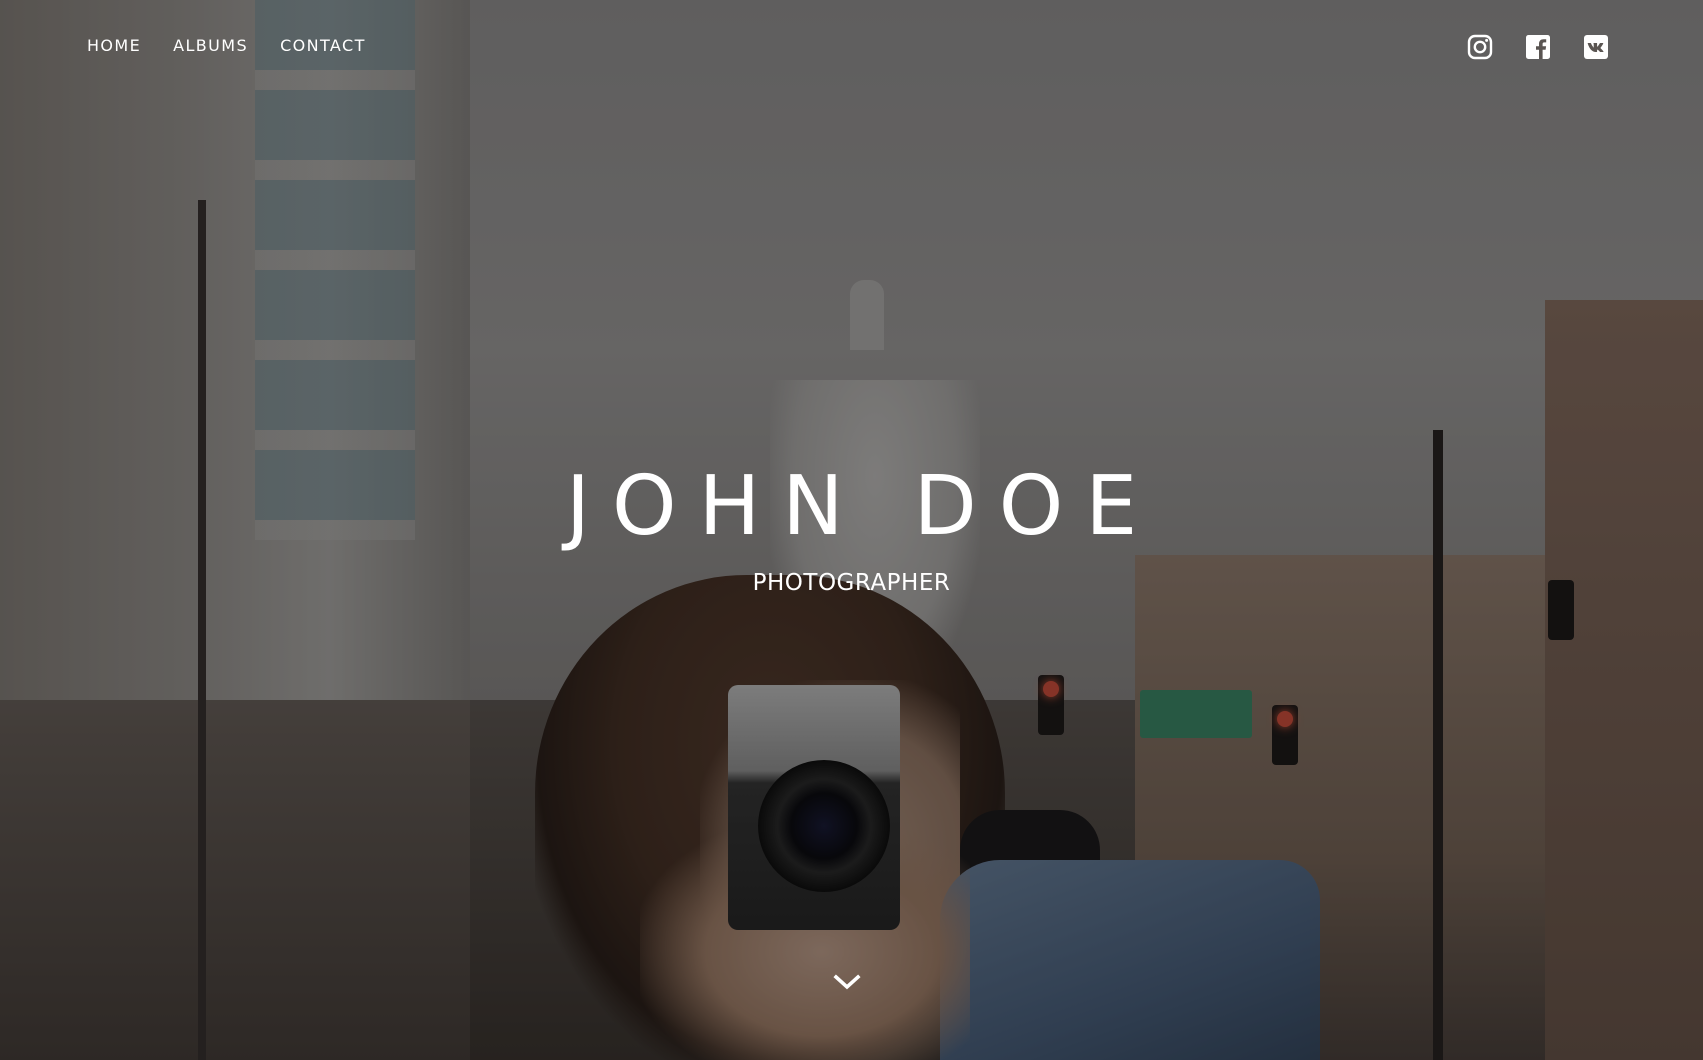  I want to click on hero-title-block: JOHN DOE PHOTOGRAPHER, so click(851, 528).